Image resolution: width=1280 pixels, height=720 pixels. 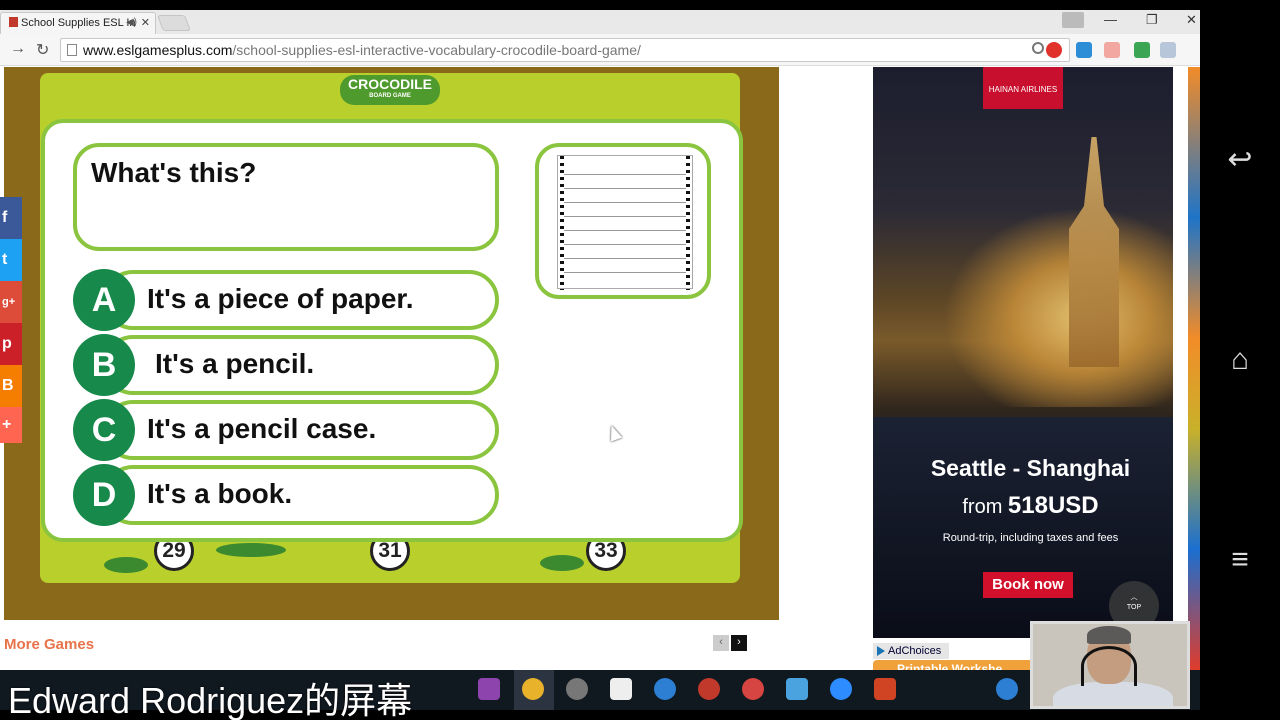 I want to click on question-text: What's this?, so click(x=174, y=172).